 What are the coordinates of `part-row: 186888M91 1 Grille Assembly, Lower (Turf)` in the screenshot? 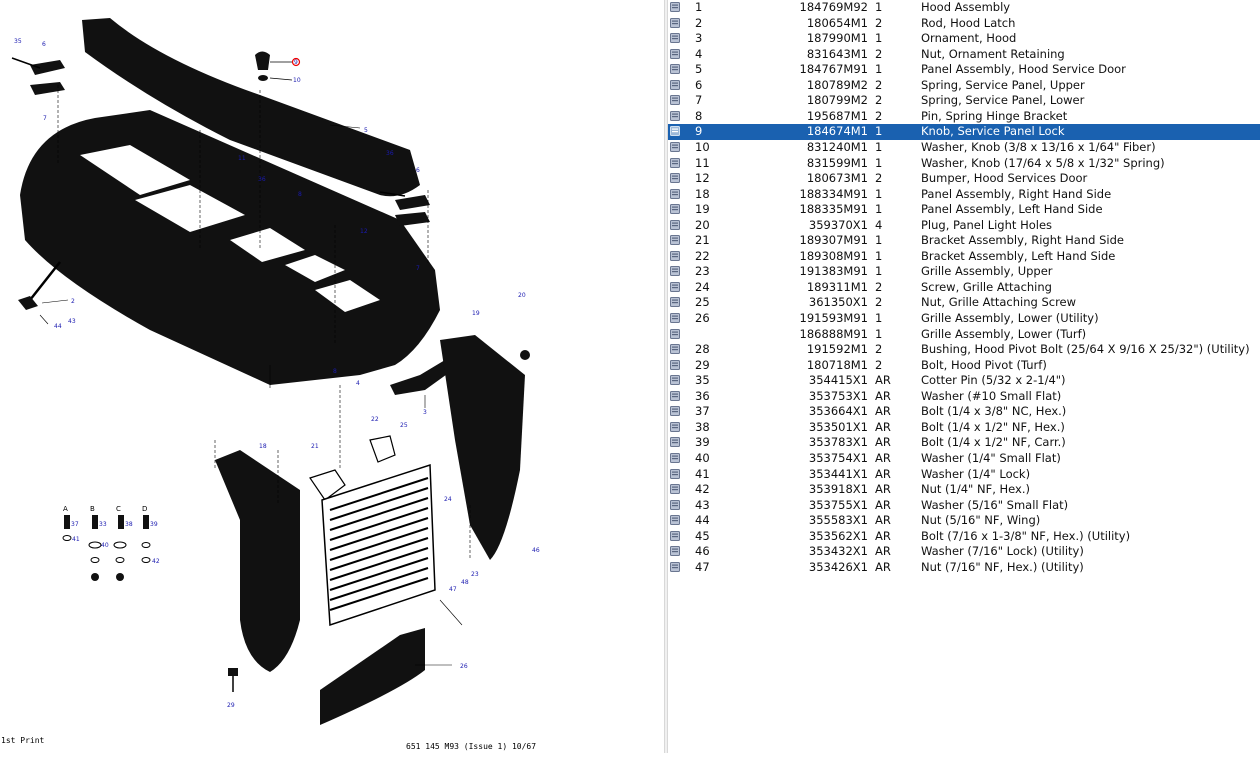 It's located at (964, 335).